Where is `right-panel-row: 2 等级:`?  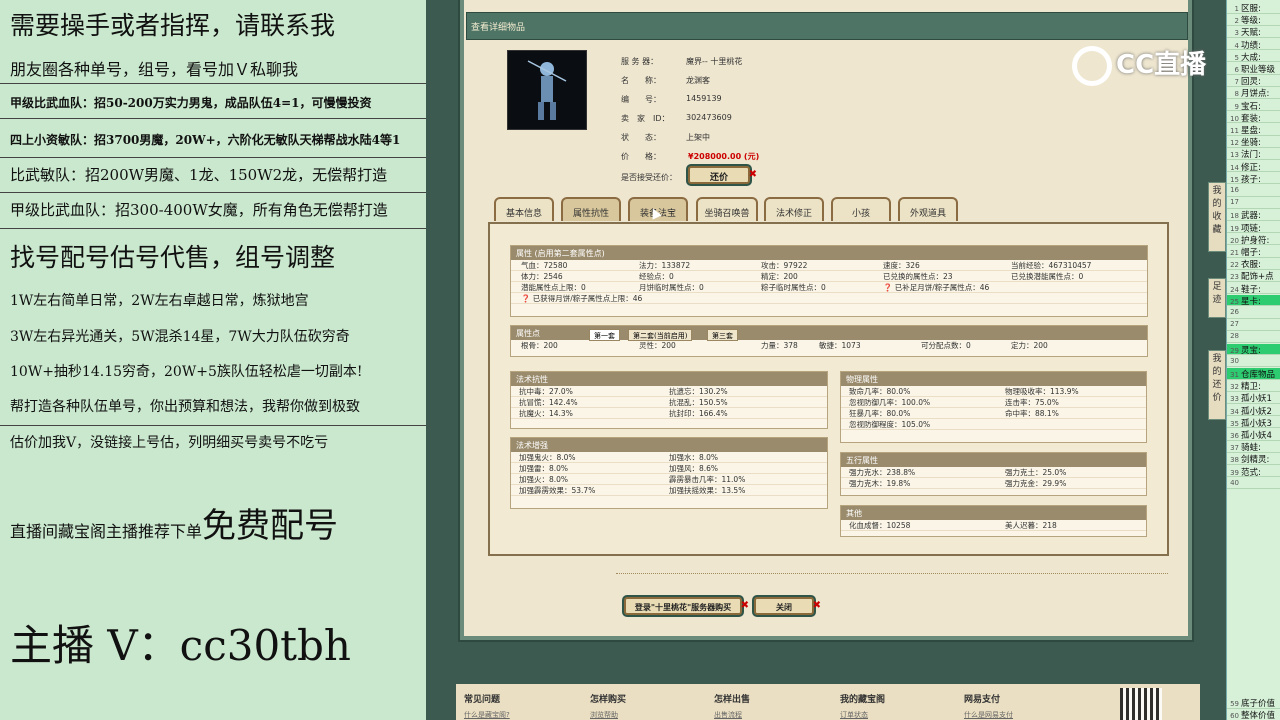 right-panel-row: 2 等级: is located at coordinates (1253, 20).